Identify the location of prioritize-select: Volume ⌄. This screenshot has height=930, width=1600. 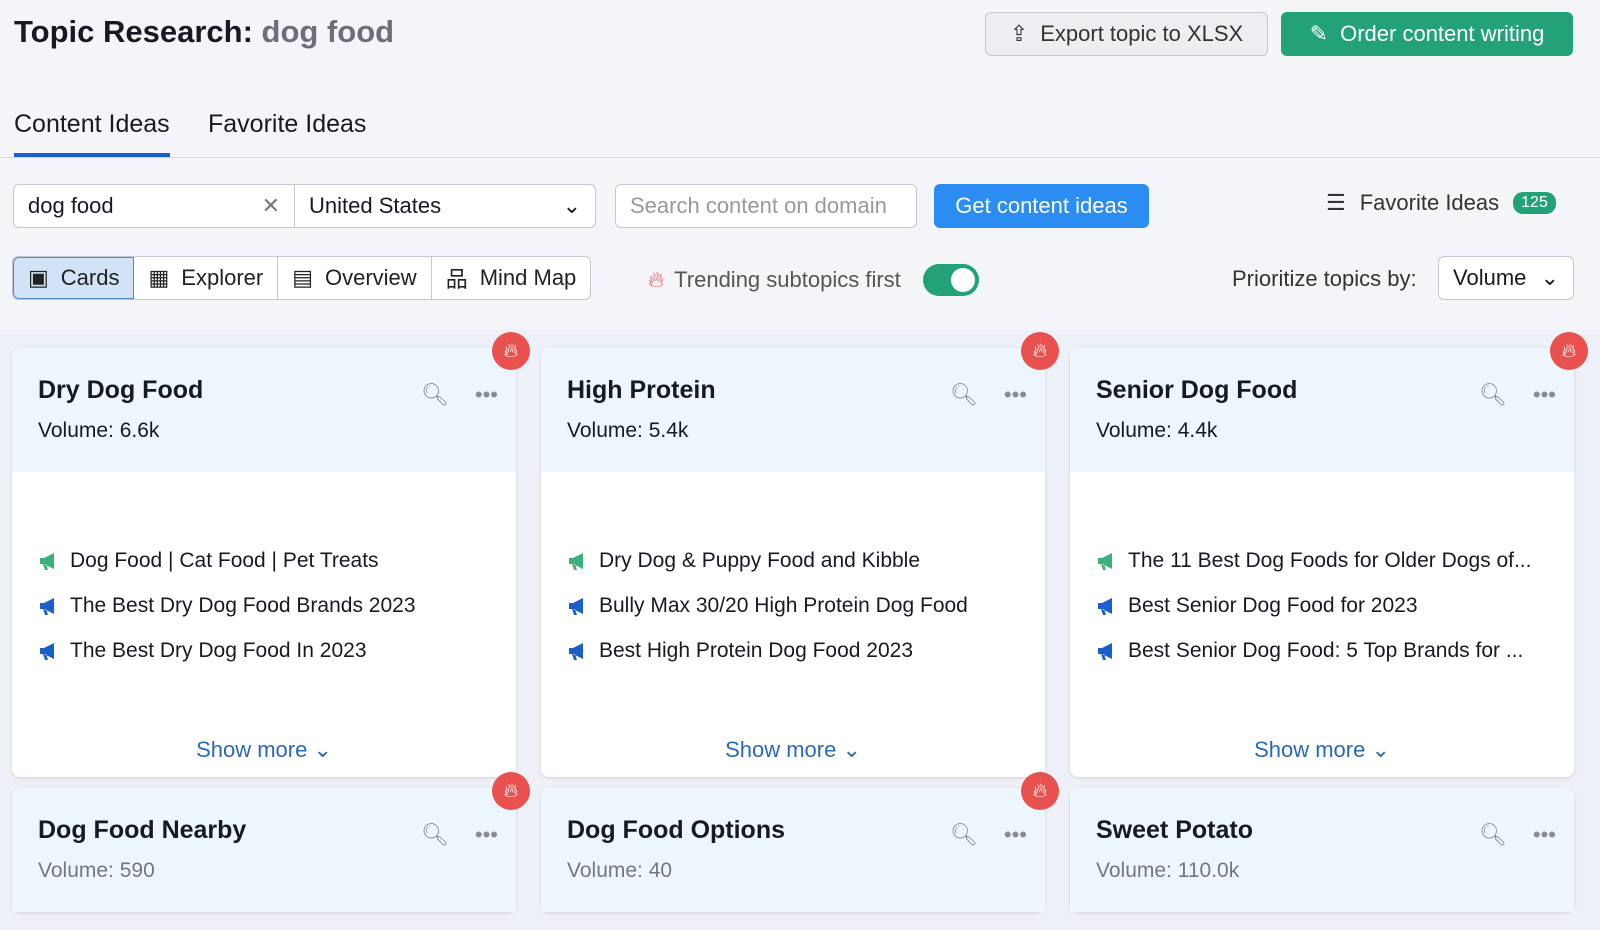
(1506, 278).